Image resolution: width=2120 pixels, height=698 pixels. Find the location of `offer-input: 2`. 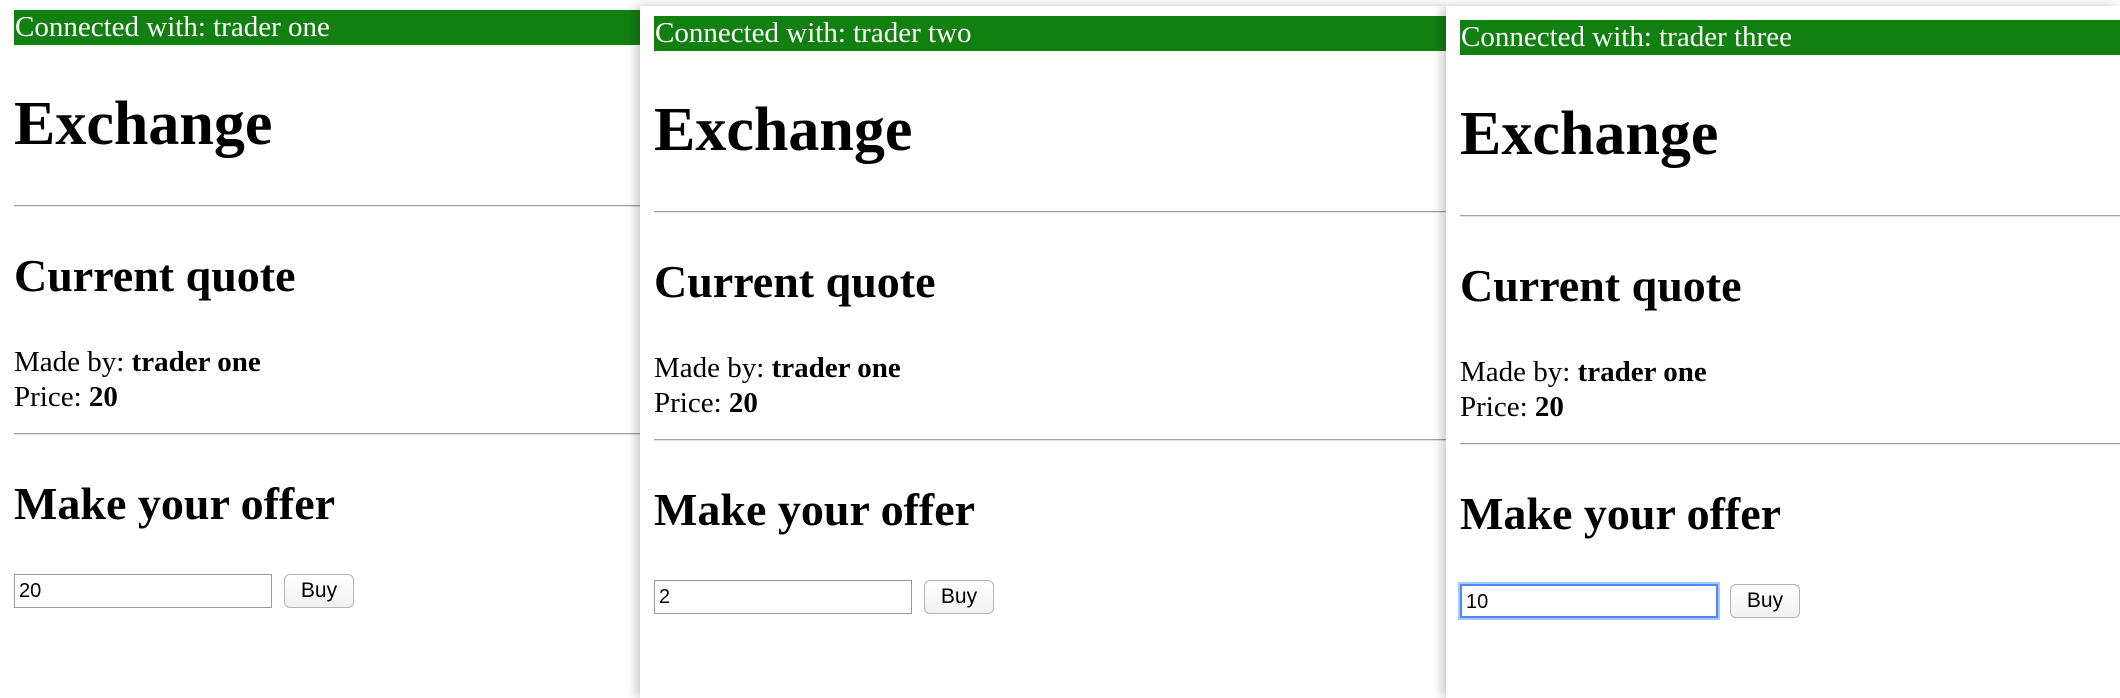

offer-input: 2 is located at coordinates (783, 597).